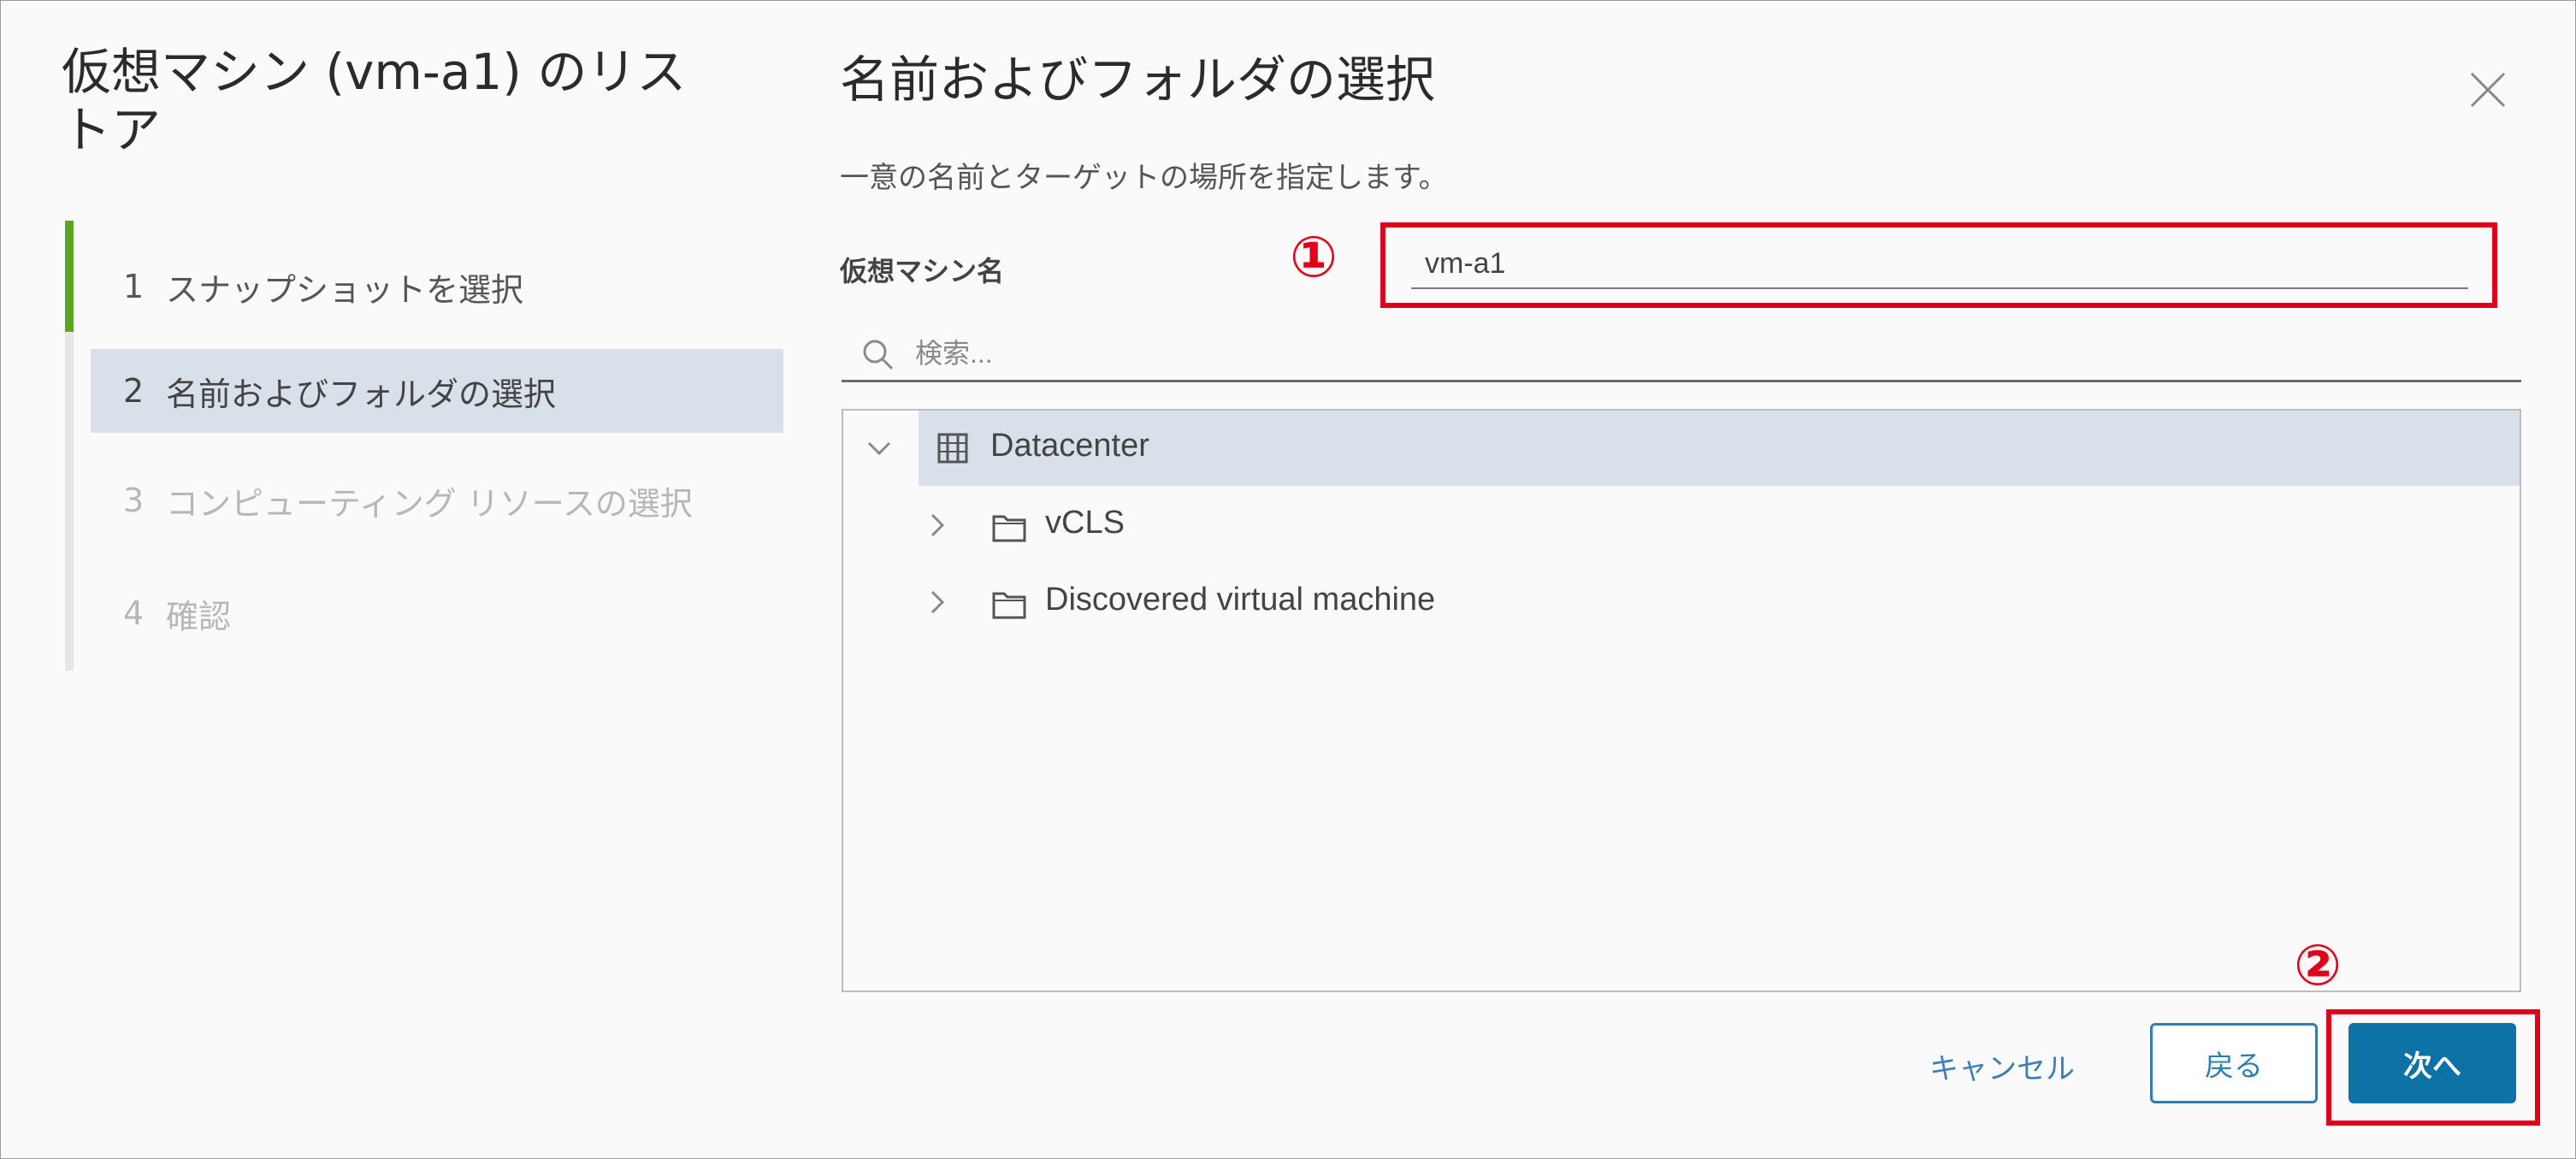 This screenshot has width=2576, height=1159. What do you see at coordinates (429, 503) in the screenshot?
I see `step-label: コンピューティング リソースの選択` at bounding box center [429, 503].